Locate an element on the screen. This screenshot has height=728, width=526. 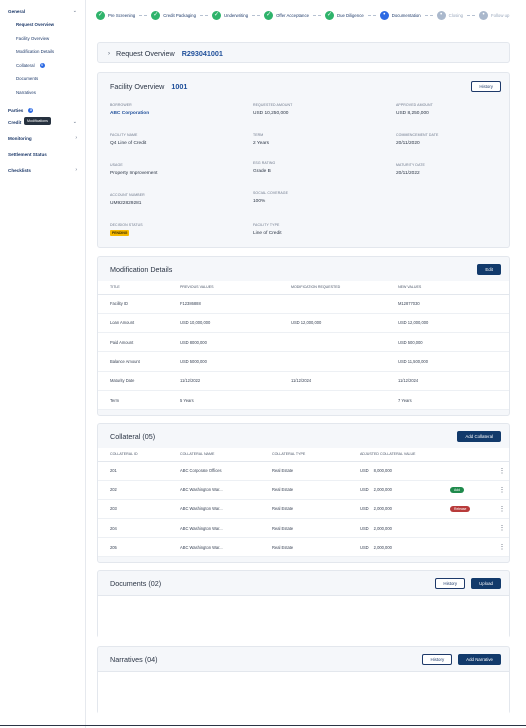
step-pre-screening: ✓ Pre Screening is located at coordinates (115, 15).